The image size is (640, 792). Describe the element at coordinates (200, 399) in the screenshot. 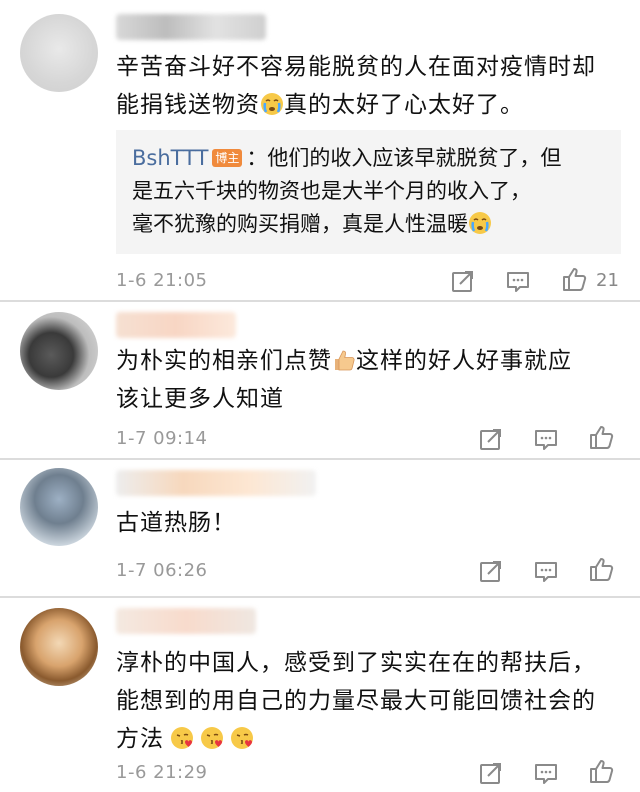

I see `comment-line: 该让更多人知道` at that location.